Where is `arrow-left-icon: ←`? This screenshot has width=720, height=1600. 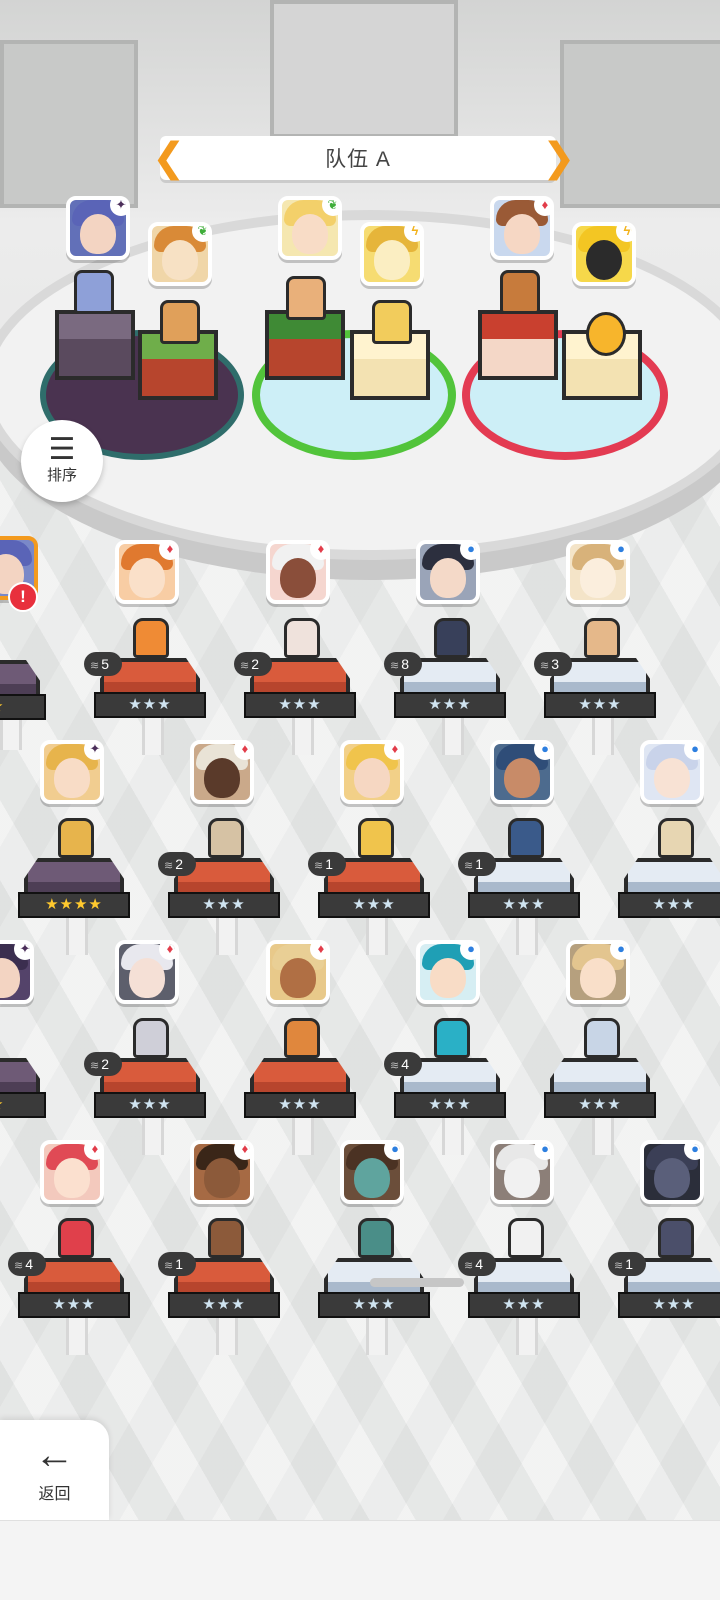
arrow-left-icon: ← is located at coordinates (54, 1455).